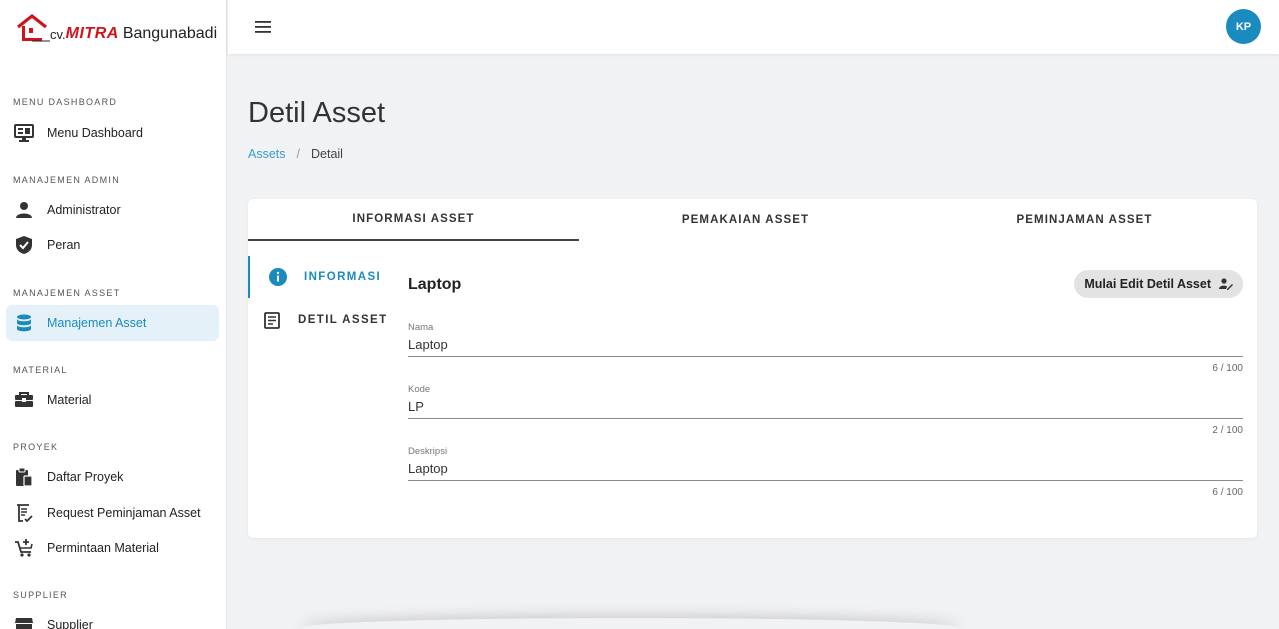 This screenshot has height=629, width=1279. What do you see at coordinates (84, 210) in the screenshot?
I see `sidebar-item-label: Administrator` at bounding box center [84, 210].